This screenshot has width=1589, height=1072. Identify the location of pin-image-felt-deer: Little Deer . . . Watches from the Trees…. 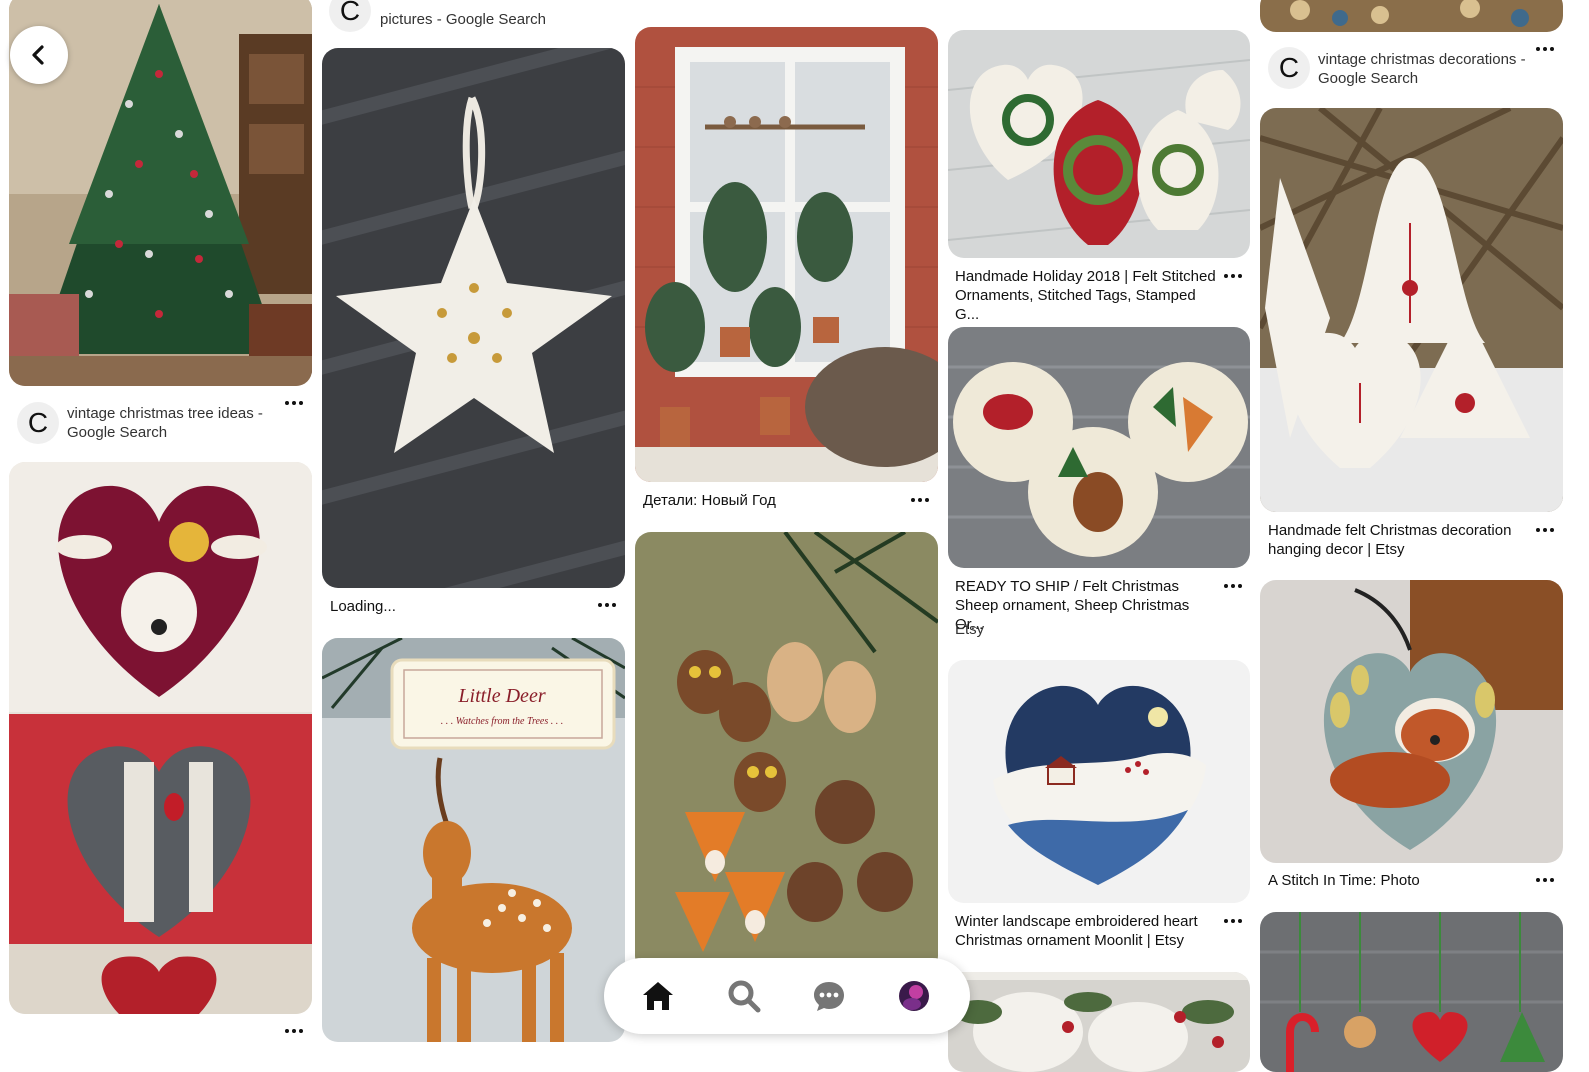
(473, 840).